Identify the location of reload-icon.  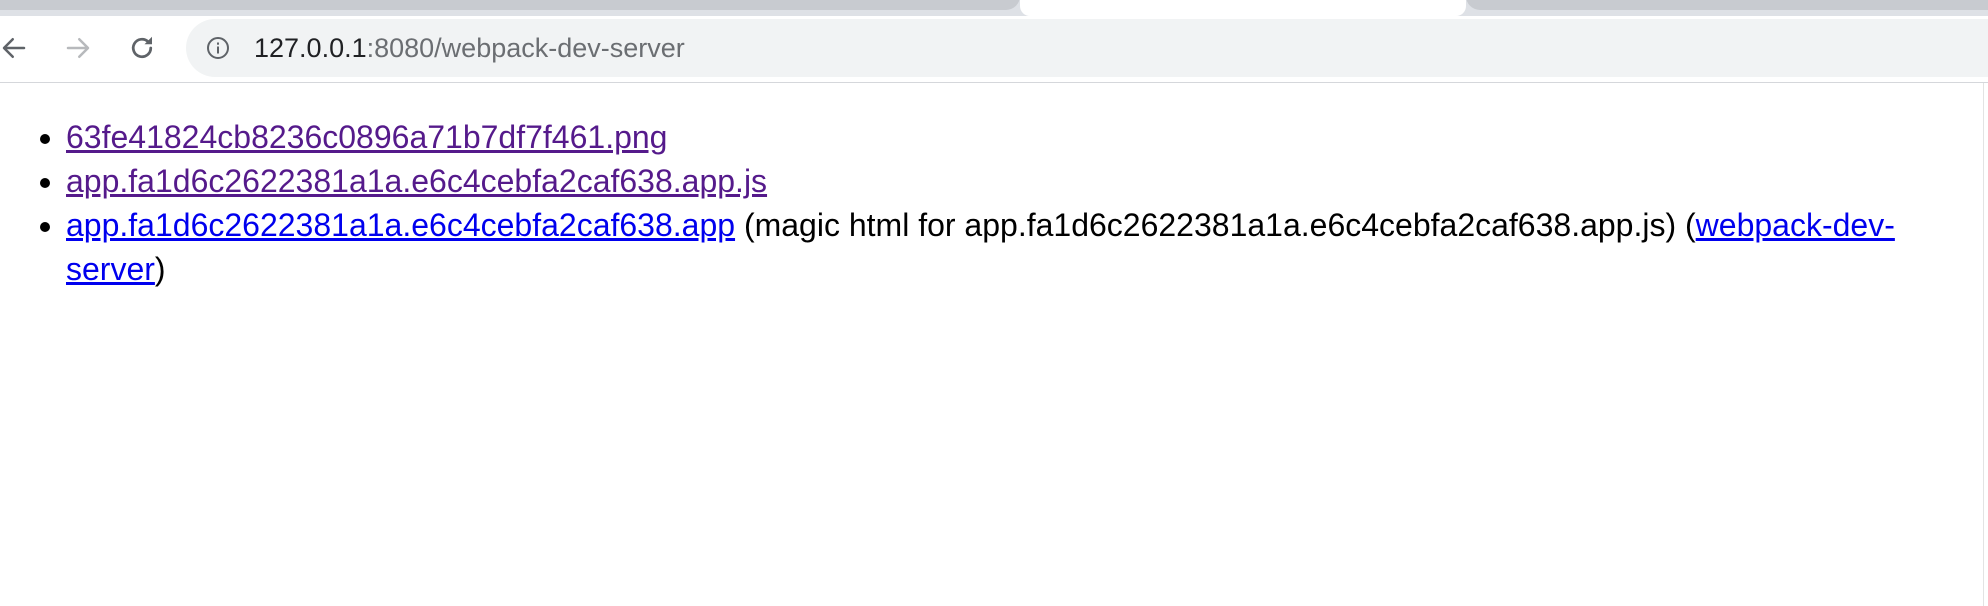
(142, 47).